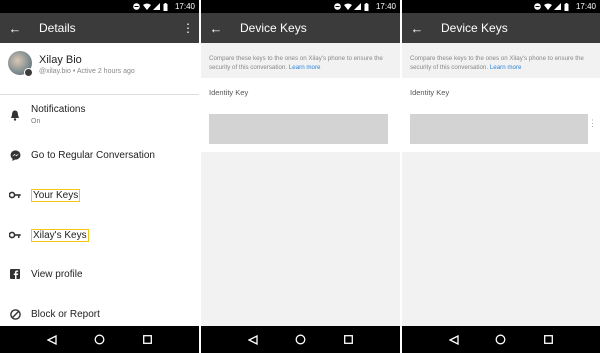 The width and height of the screenshot is (600, 353). What do you see at coordinates (99, 28) in the screenshot?
I see `app-bar: ← Details ⋮` at bounding box center [99, 28].